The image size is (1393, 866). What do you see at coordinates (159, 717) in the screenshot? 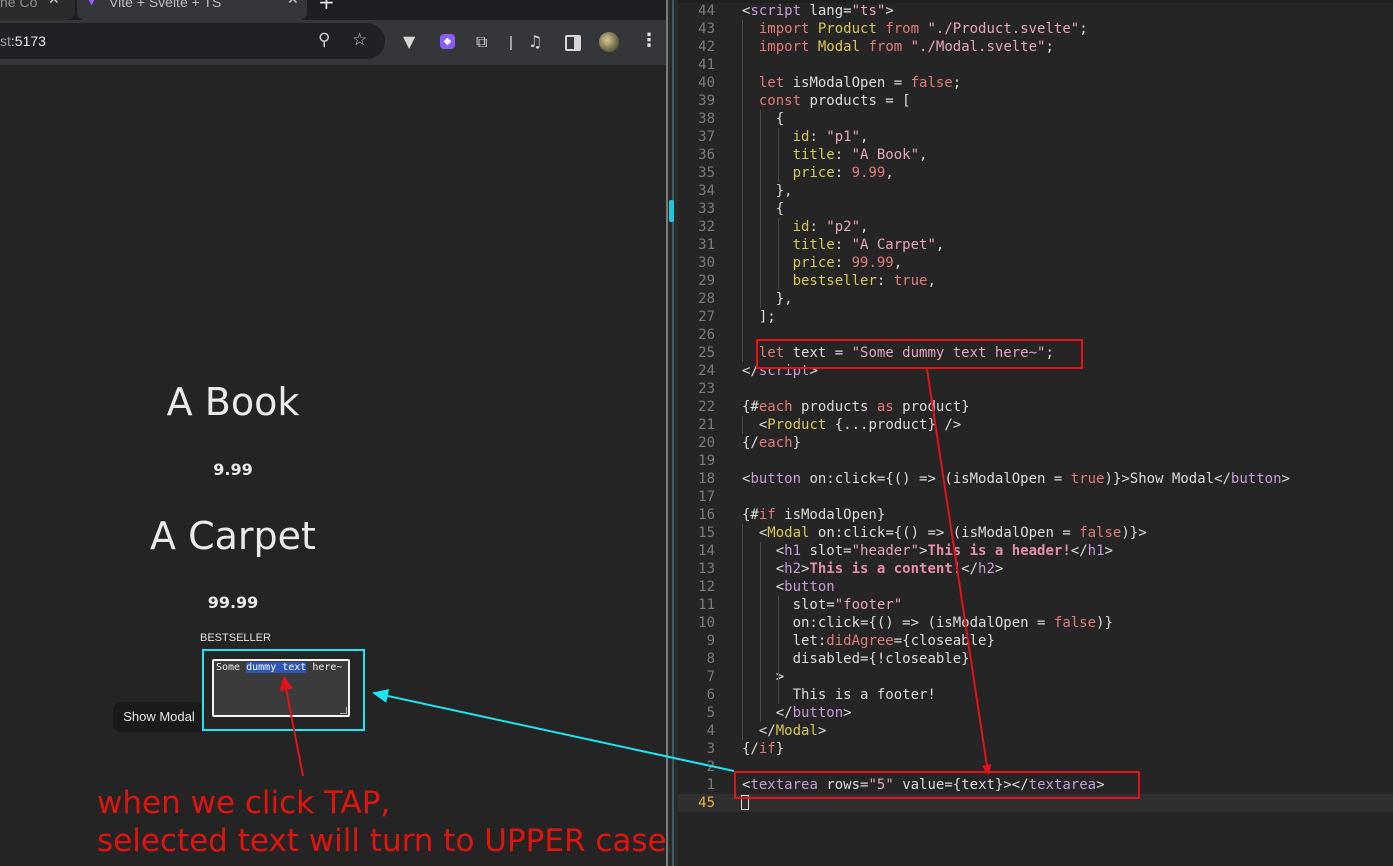
I see `show-modal-button: Show Modal` at bounding box center [159, 717].